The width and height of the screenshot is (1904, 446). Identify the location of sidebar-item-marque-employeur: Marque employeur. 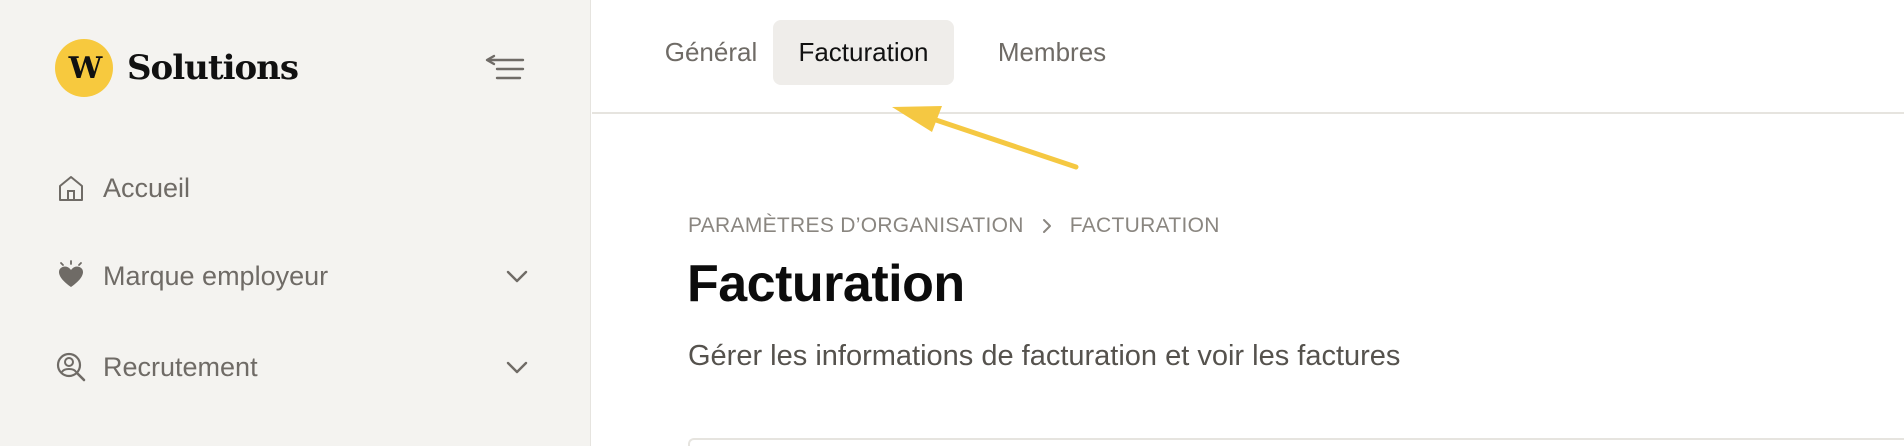
(292, 276).